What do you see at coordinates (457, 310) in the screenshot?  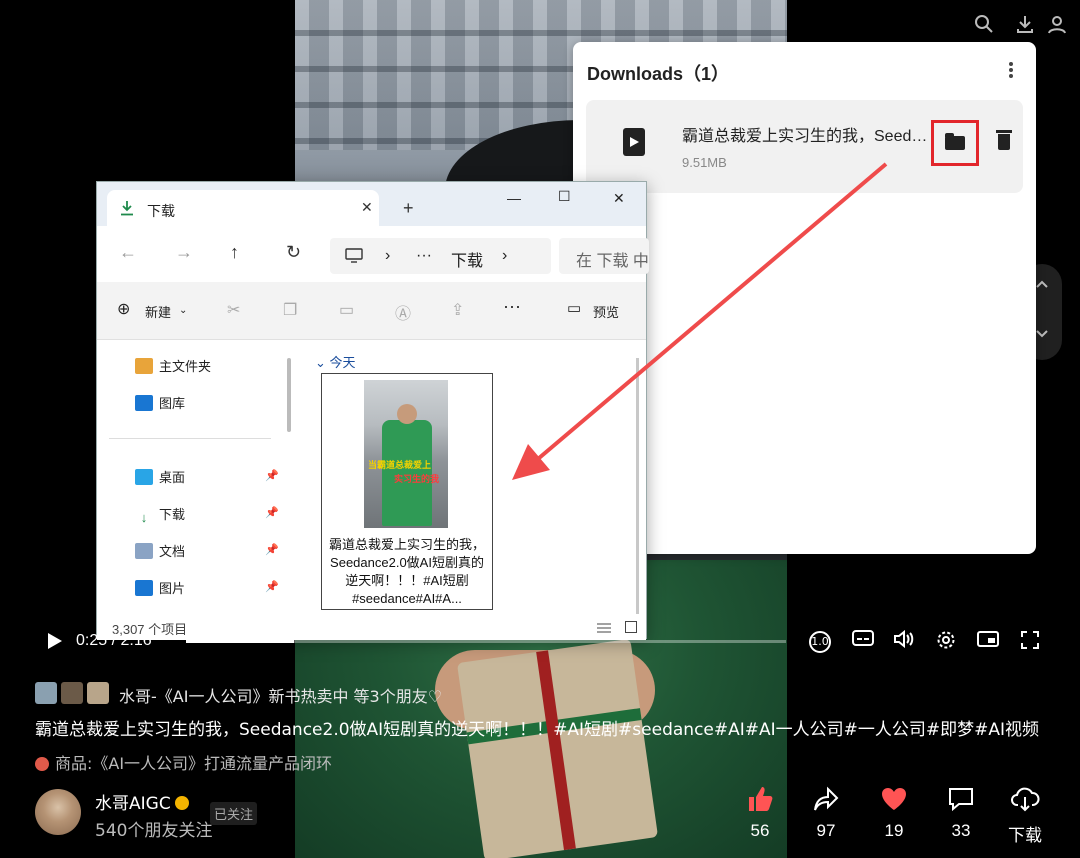 I see `share-file-icon: ⇪` at bounding box center [457, 310].